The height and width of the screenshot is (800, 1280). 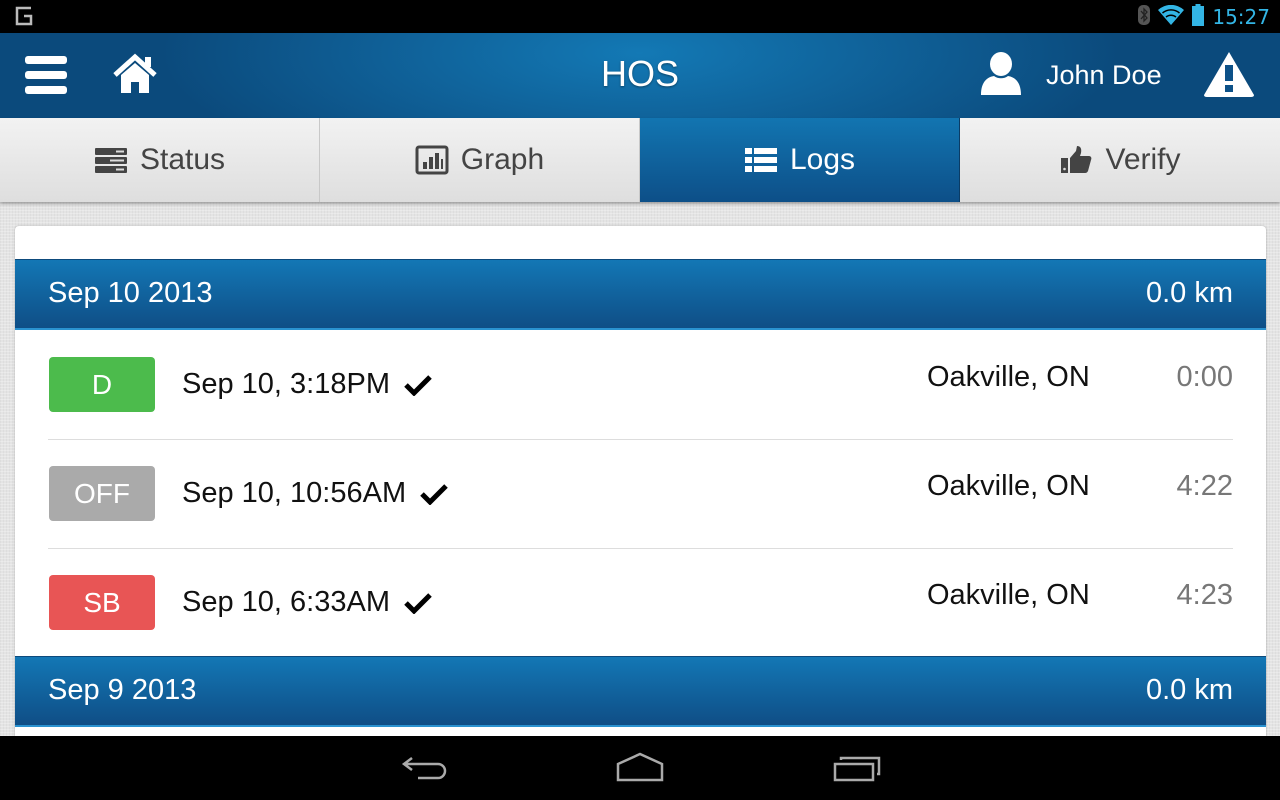 I want to click on clock: 15:27, so click(x=1241, y=17).